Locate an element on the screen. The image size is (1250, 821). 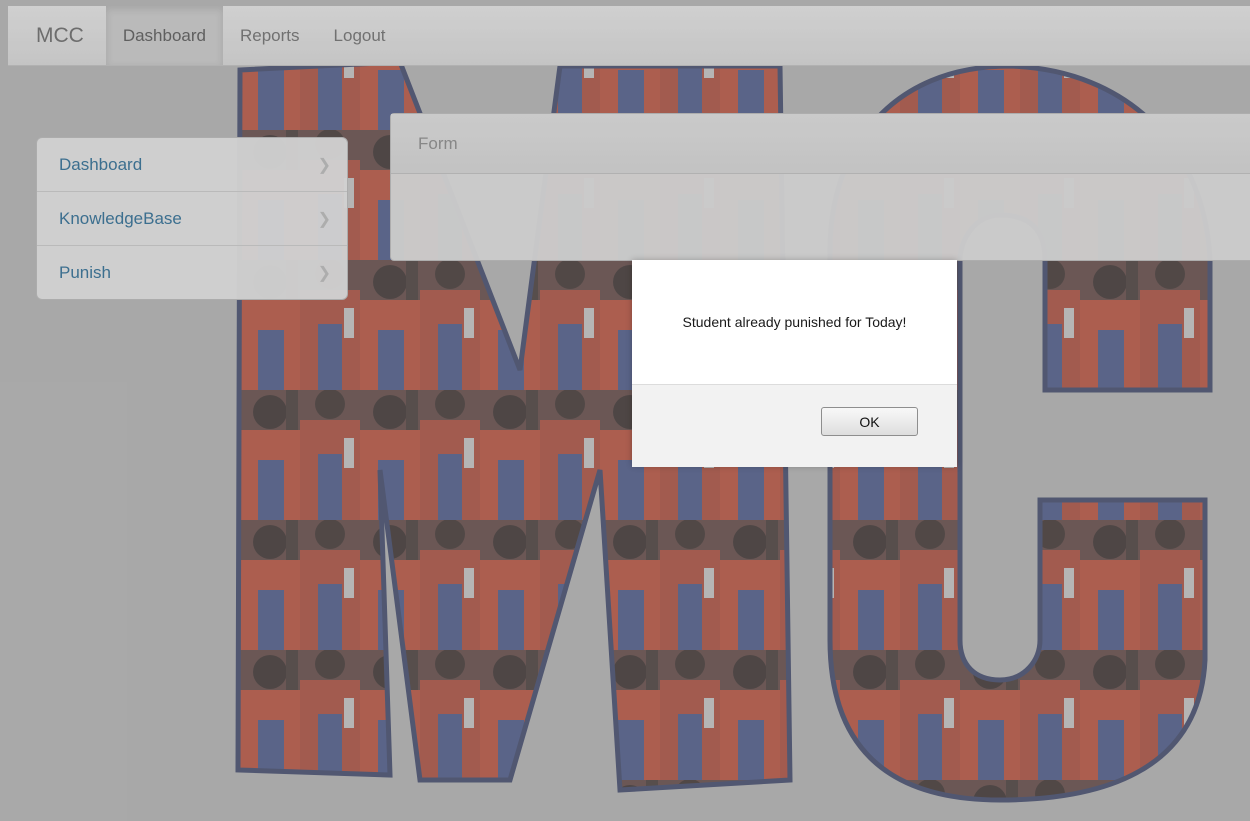
alert-dialog: Student already punished for Today! OK is located at coordinates (794, 363).